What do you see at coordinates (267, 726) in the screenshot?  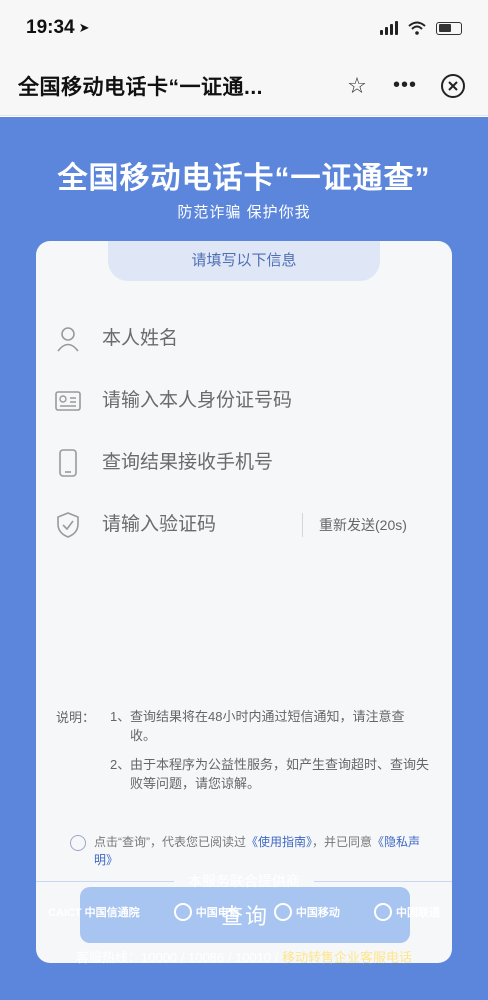 I see `note-text: 查询结果将在48小时内通过短信通知，请注意查收。` at bounding box center [267, 726].